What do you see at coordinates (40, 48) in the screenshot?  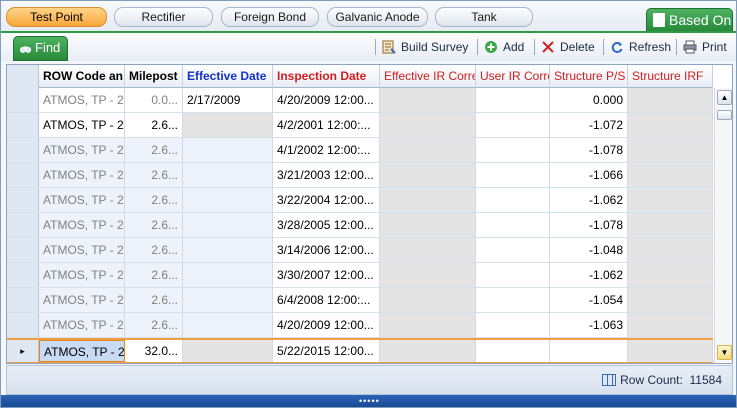 I see `find-button: Find` at bounding box center [40, 48].